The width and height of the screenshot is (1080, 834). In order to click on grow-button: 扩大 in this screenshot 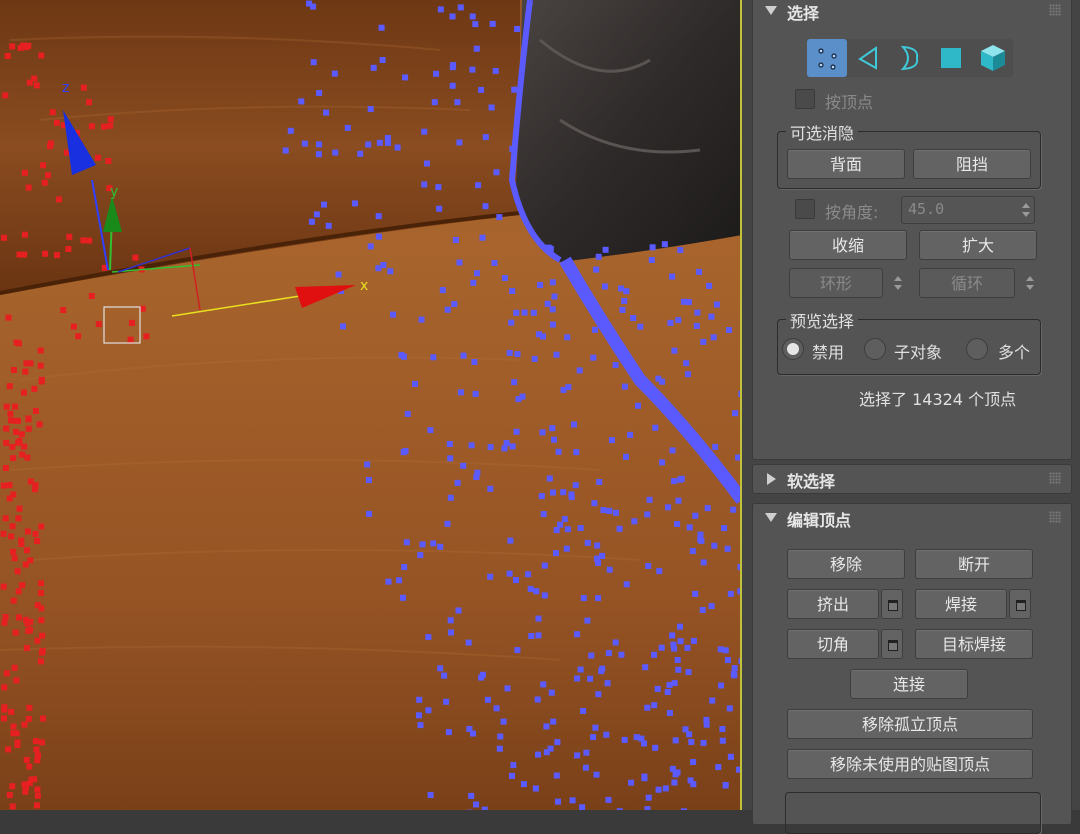, I will do `click(978, 245)`.